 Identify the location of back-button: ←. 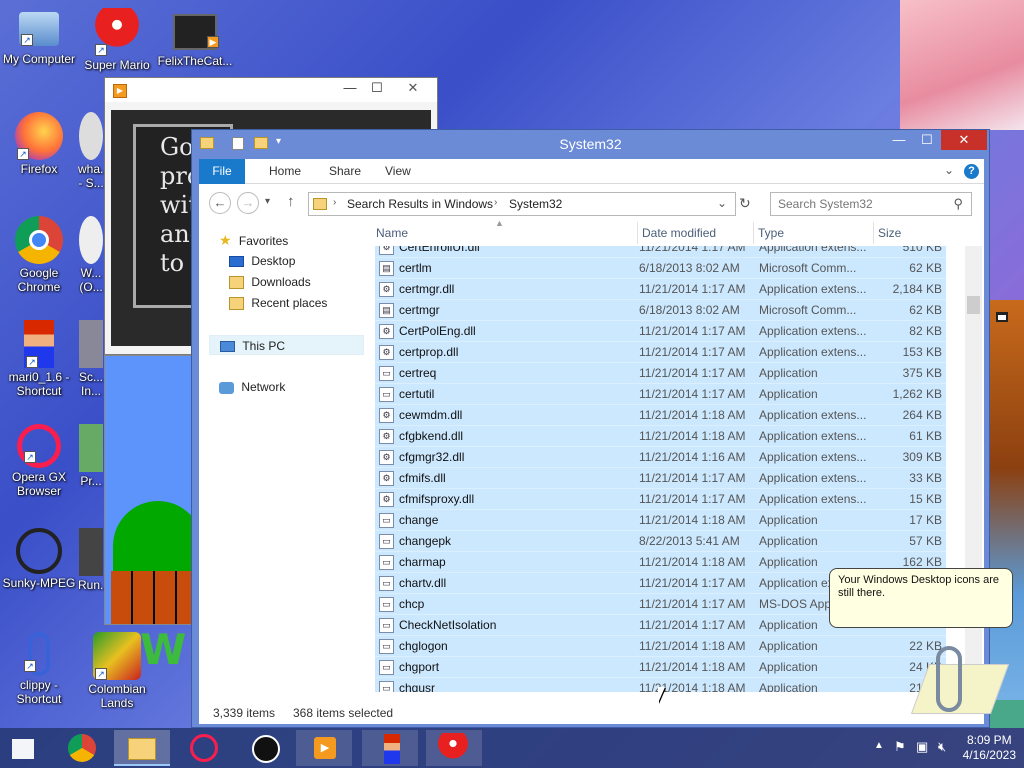
(220, 203).